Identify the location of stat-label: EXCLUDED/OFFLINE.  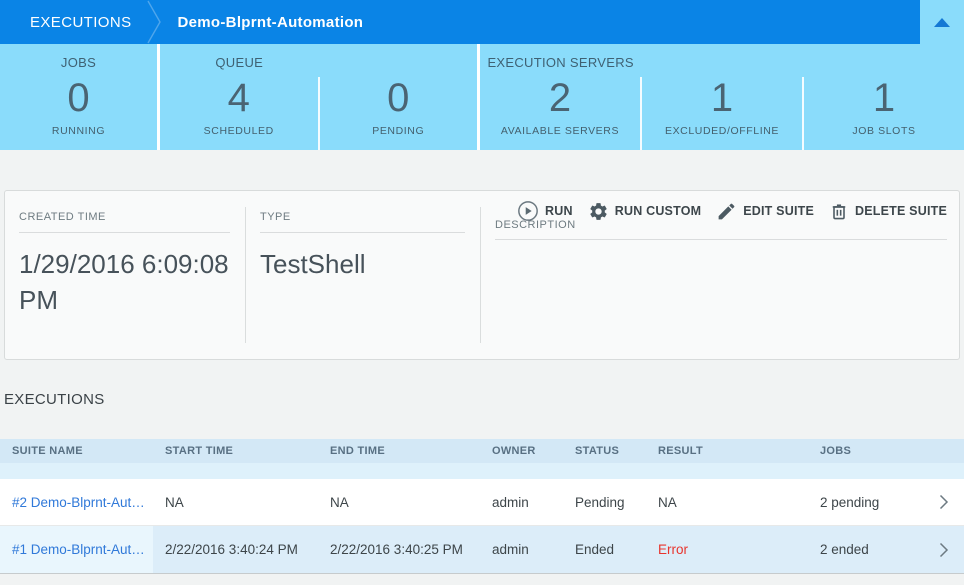
(722, 131).